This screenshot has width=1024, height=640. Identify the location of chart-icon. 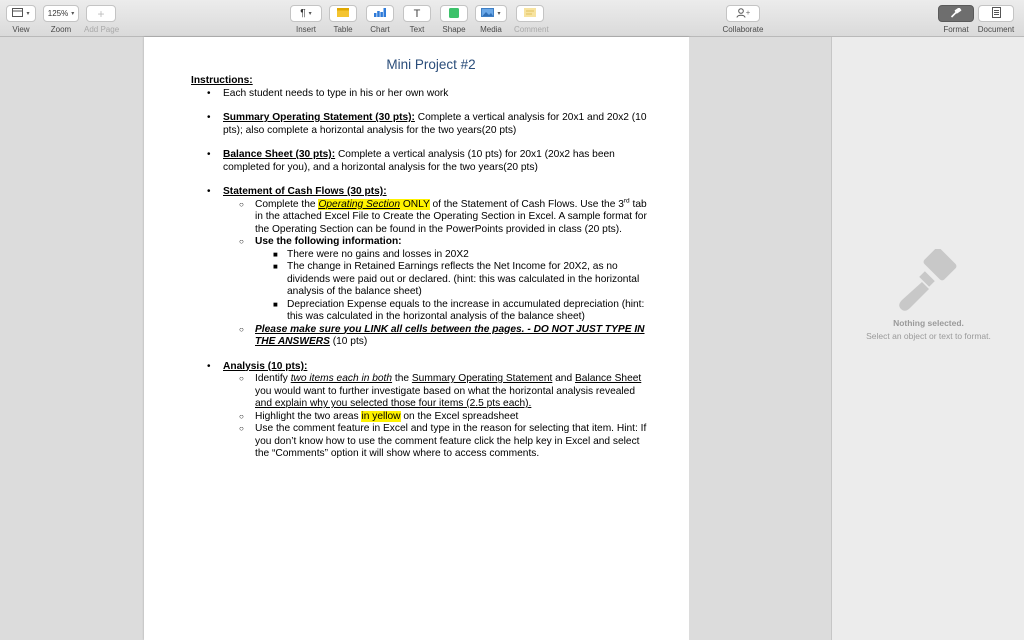
(380, 13).